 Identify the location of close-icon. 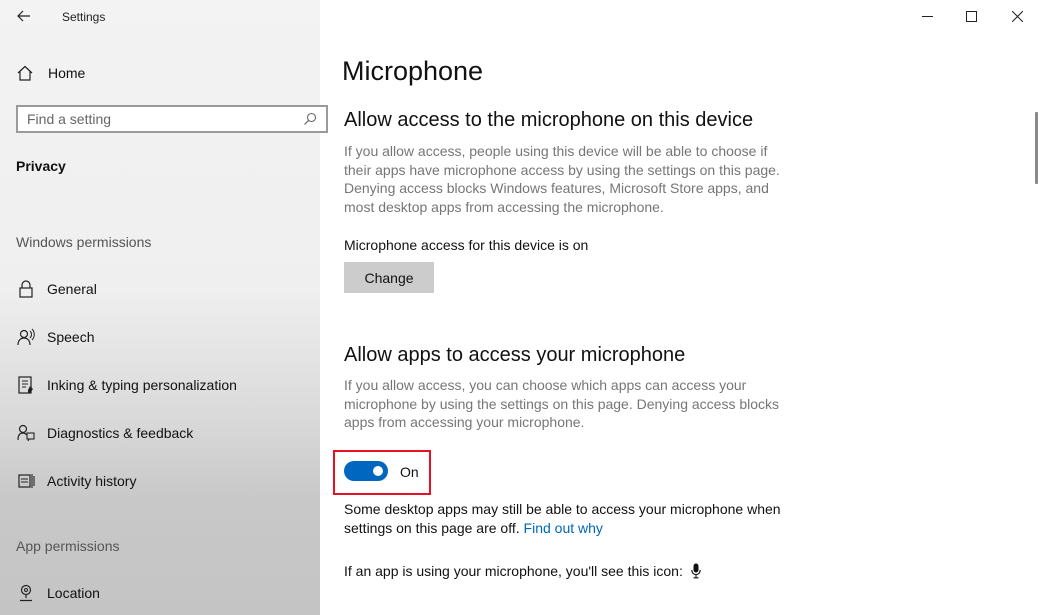
(1017, 16).